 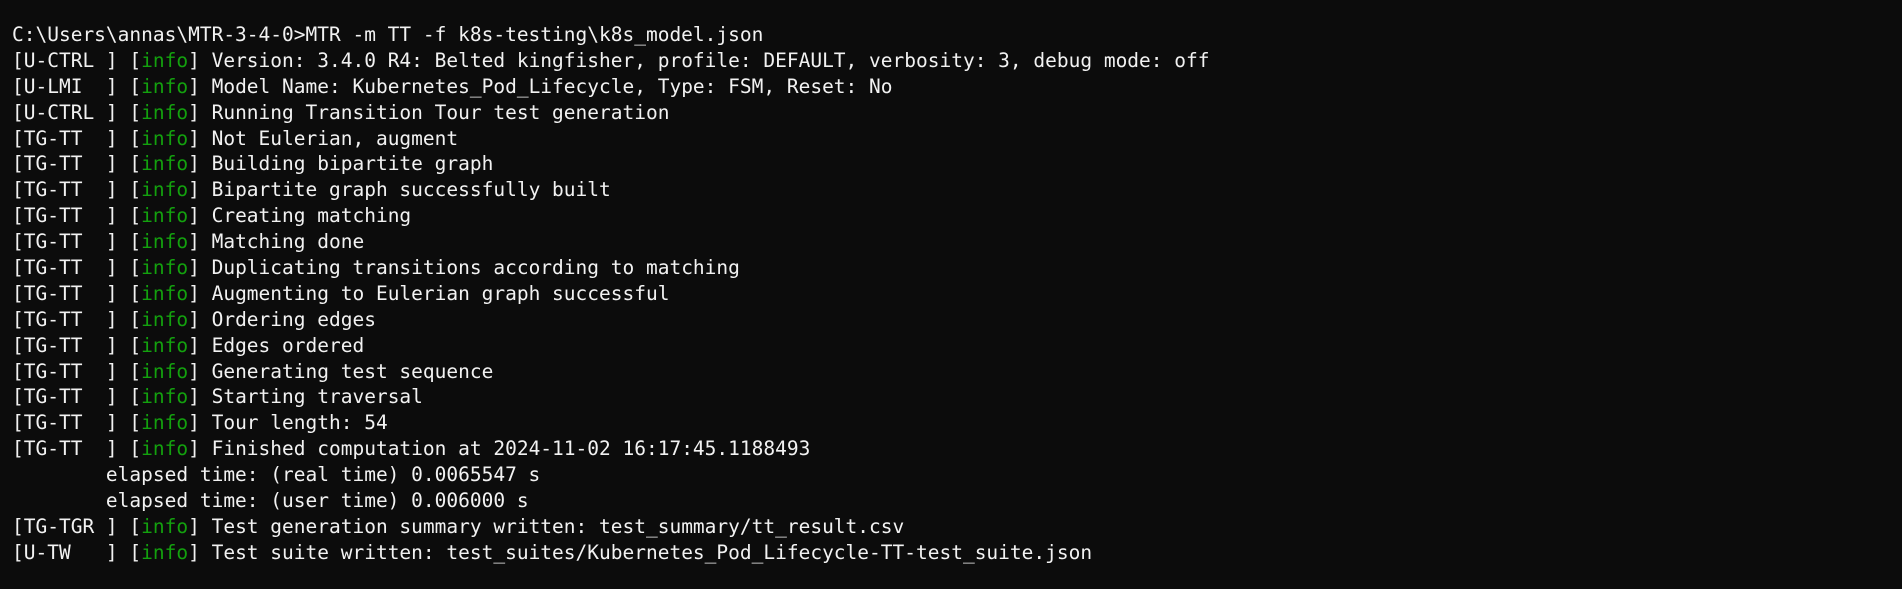 What do you see at coordinates (270, 501) in the screenshot?
I see `elapsed-user-time: elapsed time: (user time) 0.006000 s` at bounding box center [270, 501].